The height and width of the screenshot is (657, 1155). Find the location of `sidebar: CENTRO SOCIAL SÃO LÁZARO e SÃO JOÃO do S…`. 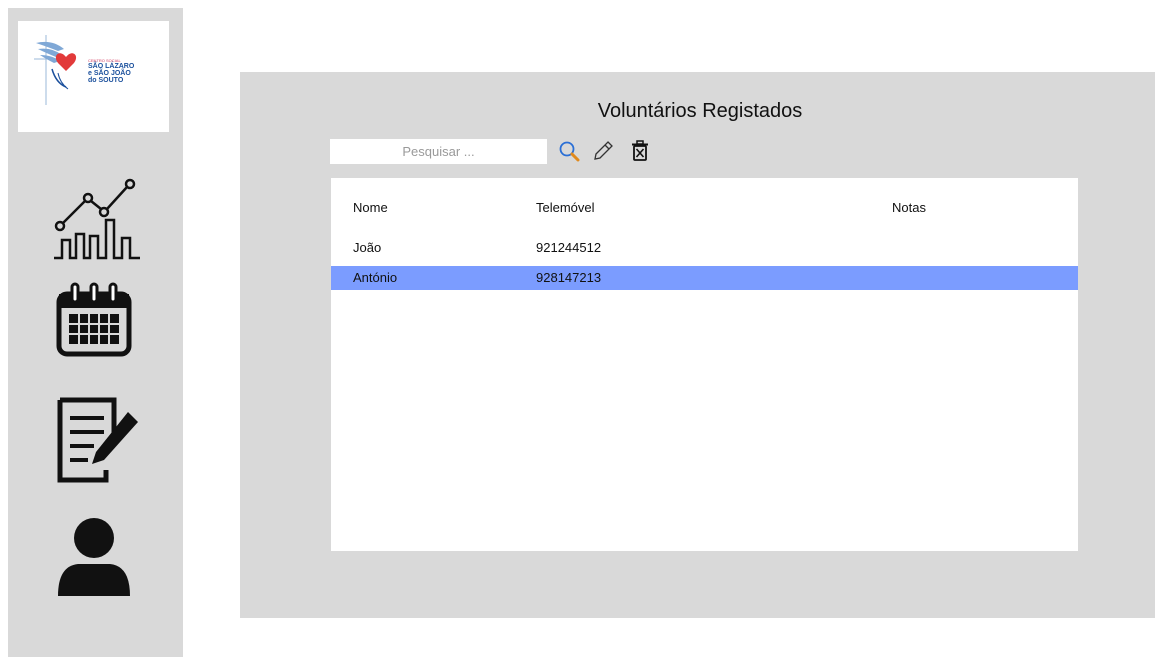

sidebar: CENTRO SOCIAL SÃO LÁZARO e SÃO JOÃO do S… is located at coordinates (95, 332).